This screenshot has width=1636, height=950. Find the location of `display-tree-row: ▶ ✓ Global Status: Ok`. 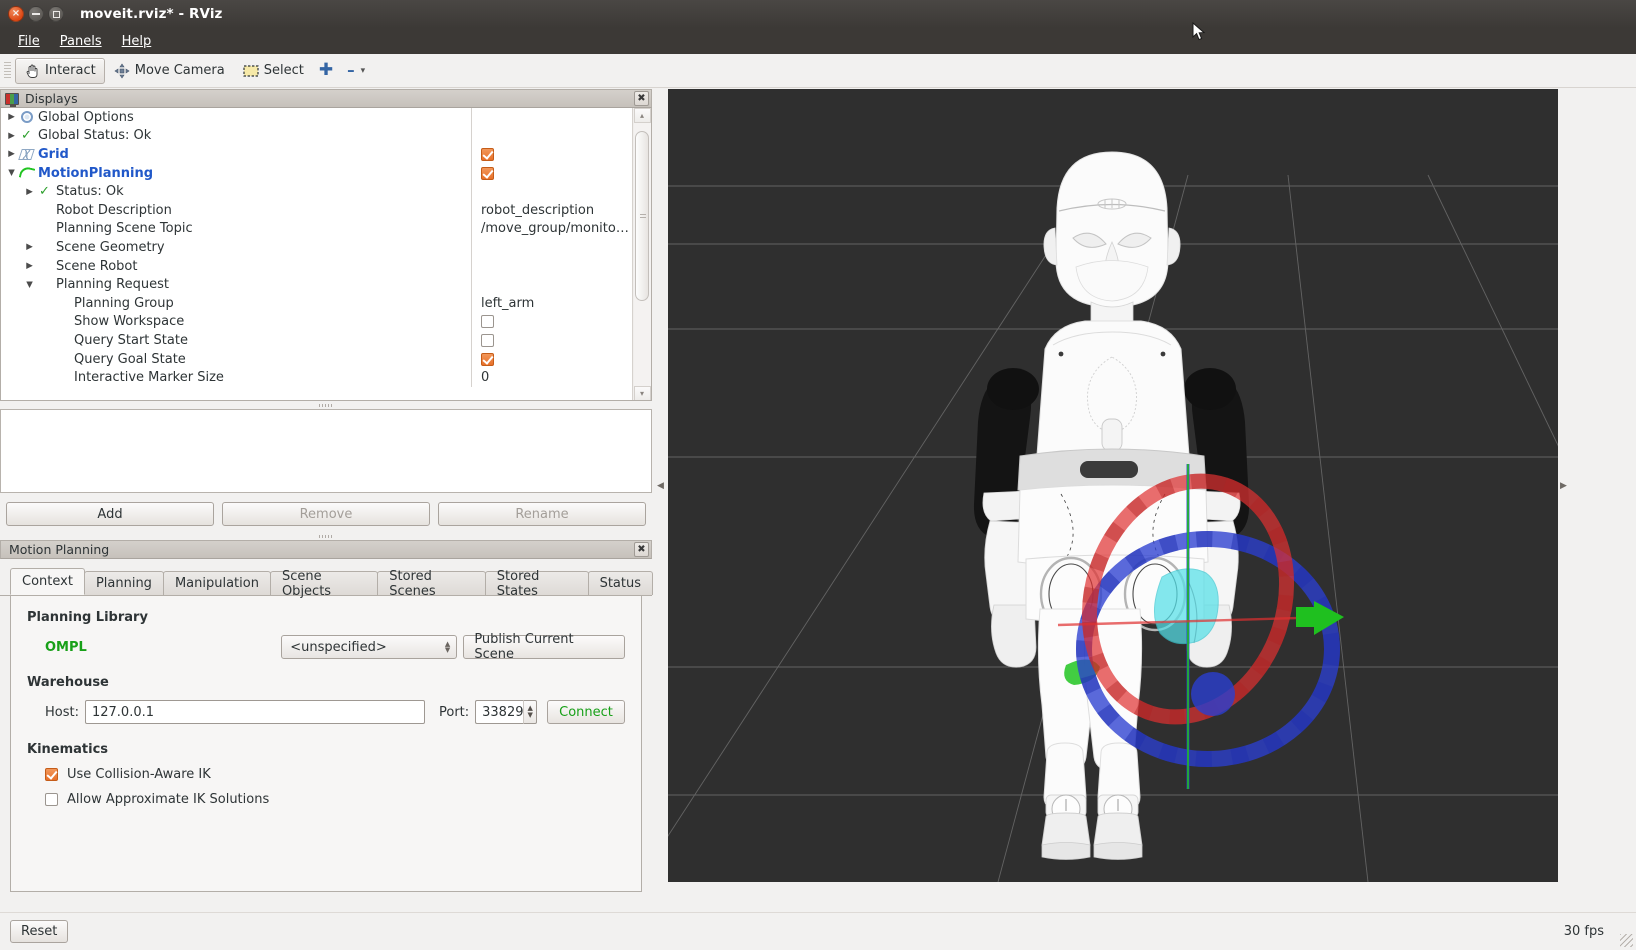

display-tree-row: ▶ ✓ Global Status: Ok is located at coordinates (317, 136).